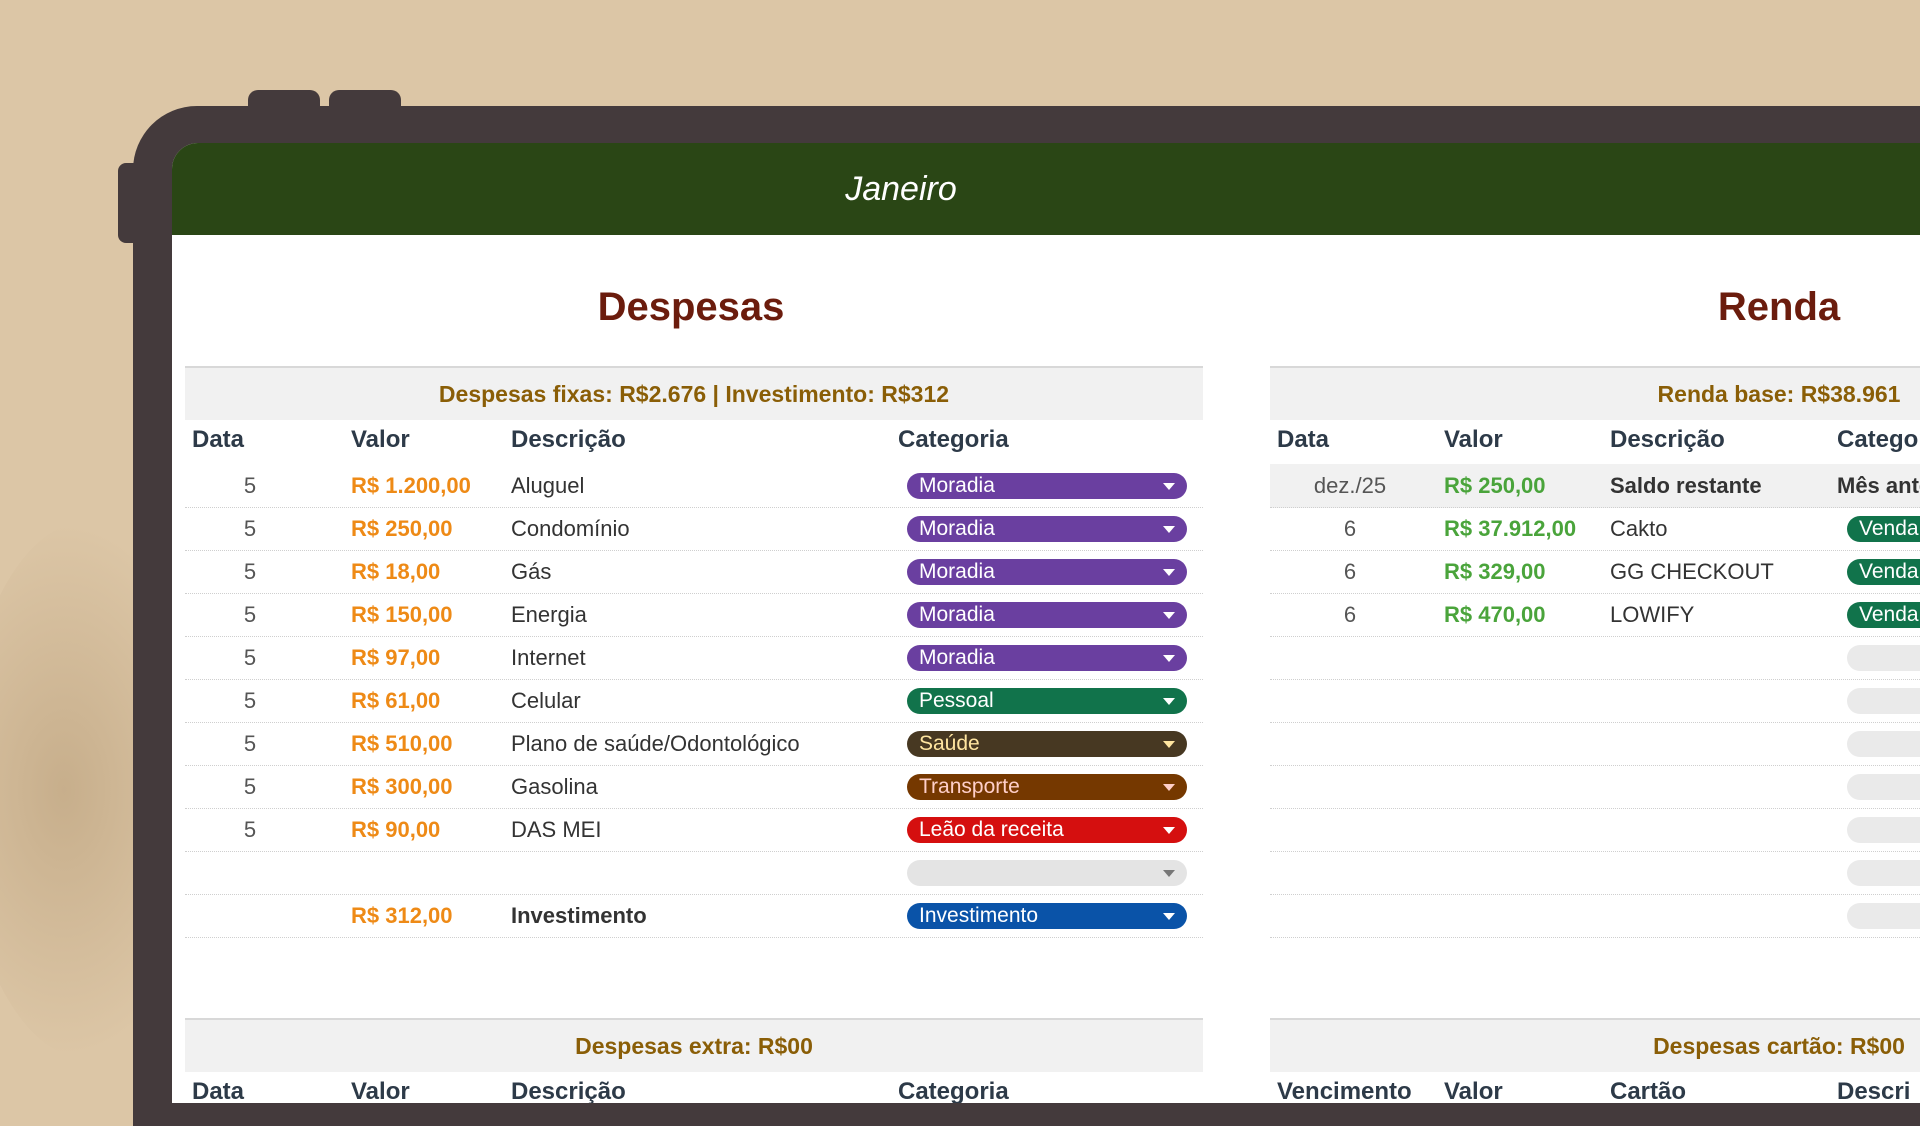 Image resolution: width=1920 pixels, height=1126 pixels. Describe the element at coordinates (1652, 615) in the screenshot. I see `row-description: LOWIFY` at that location.